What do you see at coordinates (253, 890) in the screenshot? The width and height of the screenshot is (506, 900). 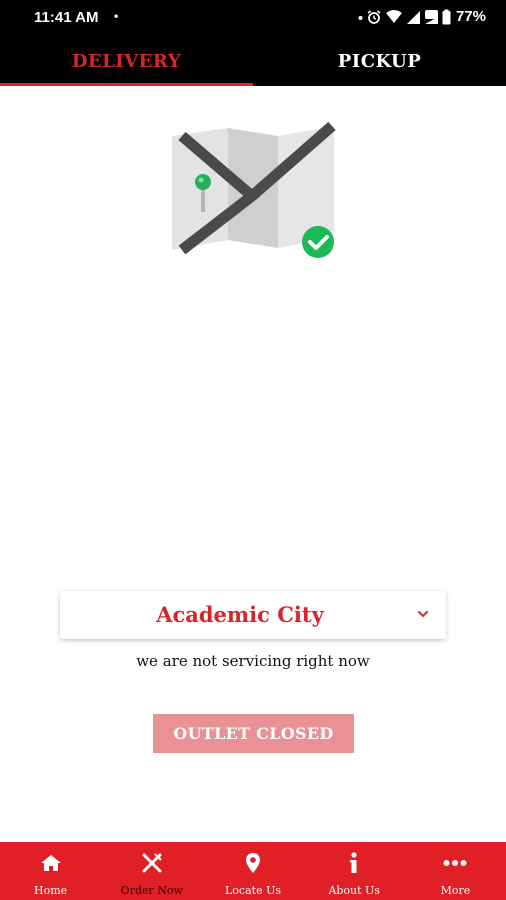 I see `nav-label-locate-us: Locate Us` at bounding box center [253, 890].